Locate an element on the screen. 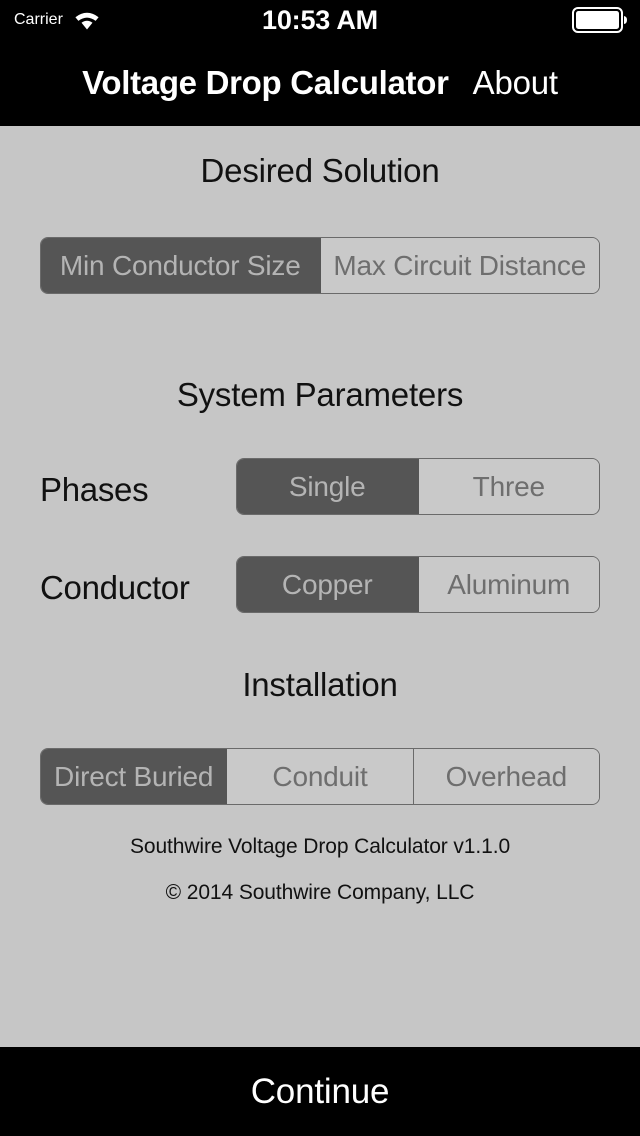 The width and height of the screenshot is (640, 1136). status-bar-right is located at coordinates (600, 20).